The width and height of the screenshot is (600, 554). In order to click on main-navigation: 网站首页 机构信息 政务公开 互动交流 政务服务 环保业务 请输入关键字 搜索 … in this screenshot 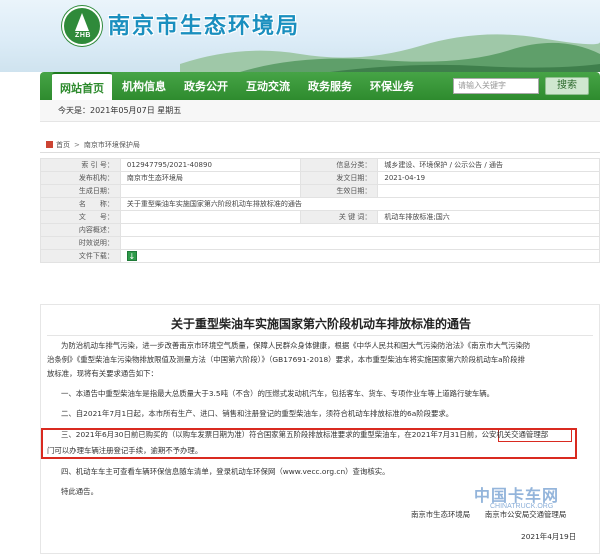, I will do `click(320, 99)`.